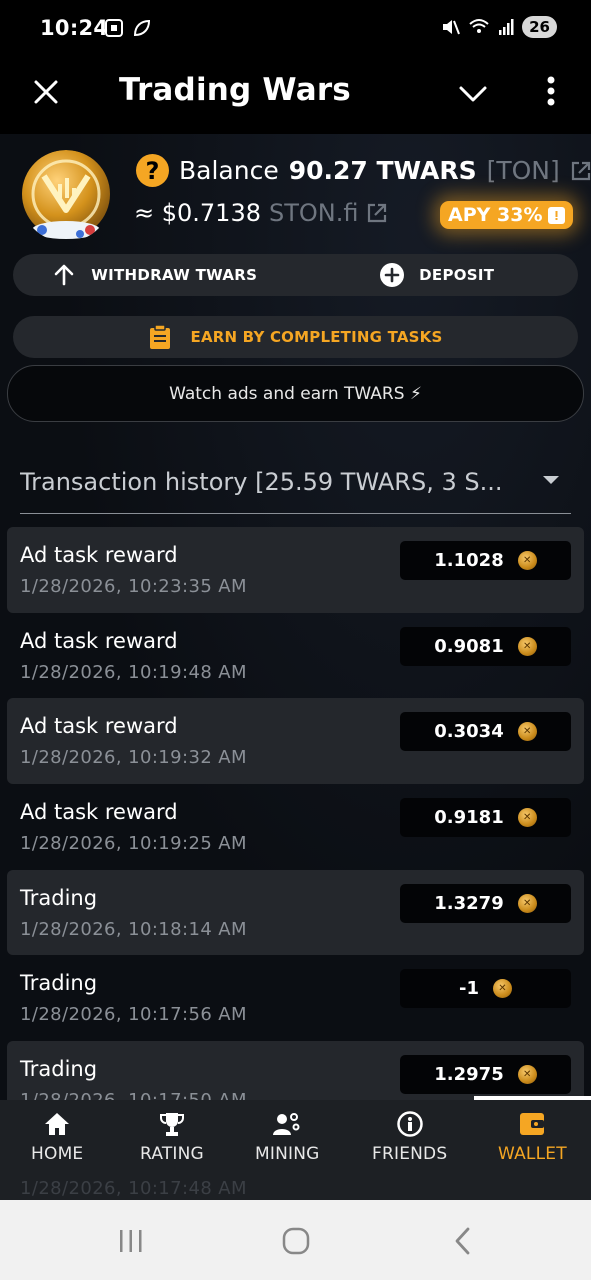 The height and width of the screenshot is (1280, 591). I want to click on transaction-date: 1/28/2026, 10:17:50 AM, so click(133, 1095).